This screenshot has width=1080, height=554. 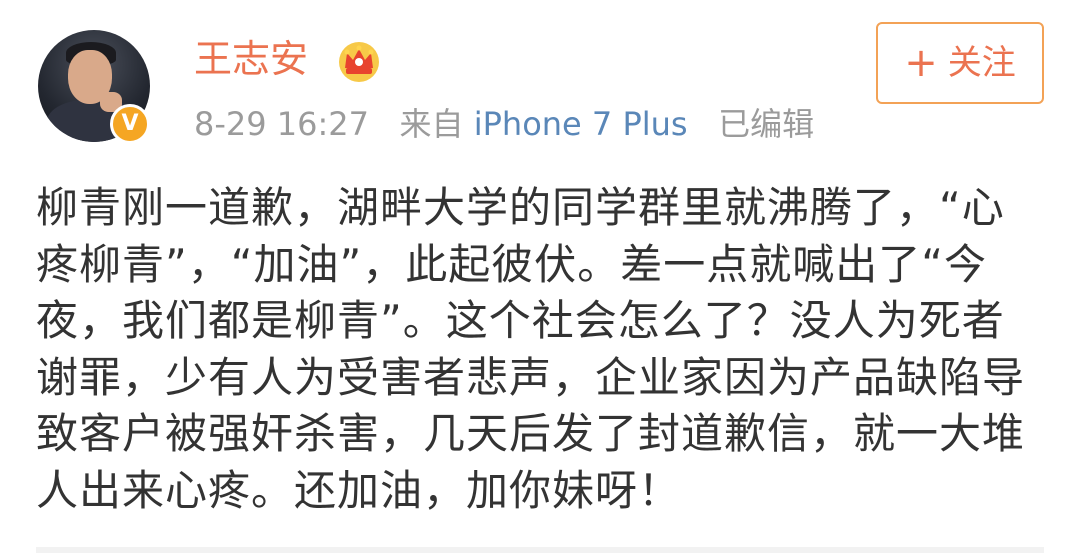 I want to click on post-meta: 8-29 16:27 来自 iPhone 7 Plus 已编辑, so click(x=504, y=124).